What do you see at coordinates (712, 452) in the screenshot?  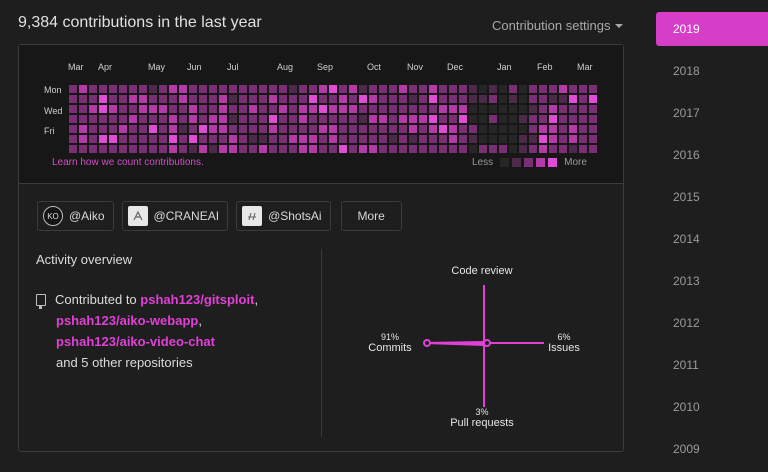 I see `year-link-2009: 2009` at bounding box center [712, 452].